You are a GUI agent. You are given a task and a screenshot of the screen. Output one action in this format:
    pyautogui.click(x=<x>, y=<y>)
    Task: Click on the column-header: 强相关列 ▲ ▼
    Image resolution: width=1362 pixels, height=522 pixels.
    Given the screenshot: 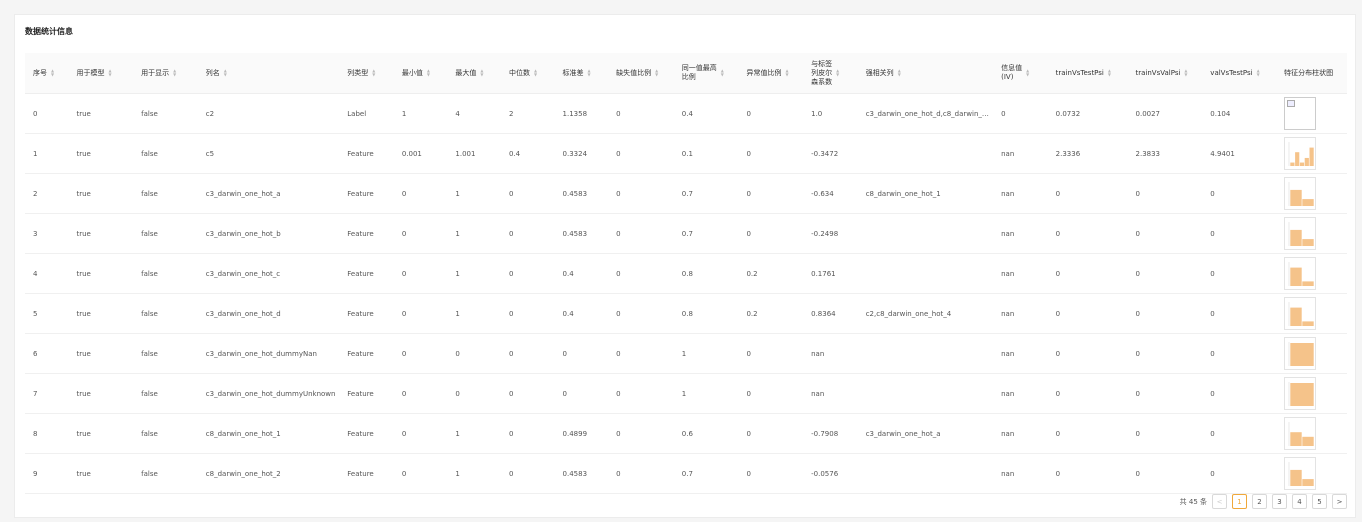 What is the action you would take?
    pyautogui.click(x=925, y=73)
    